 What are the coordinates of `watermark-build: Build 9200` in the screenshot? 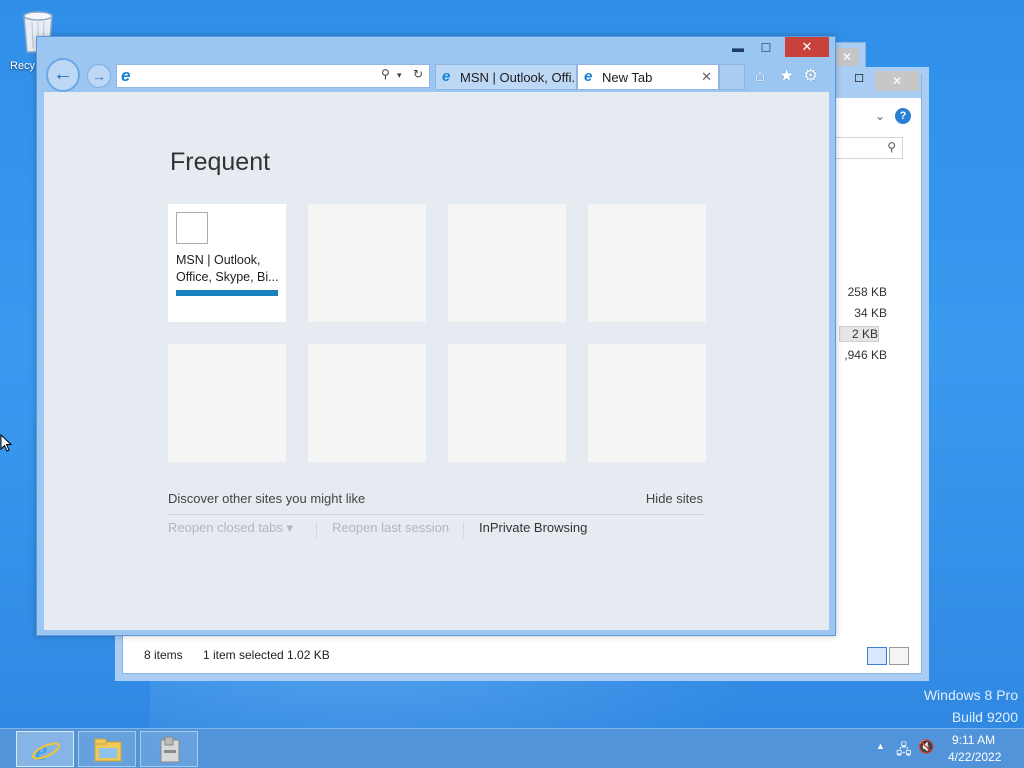 It's located at (984, 717).